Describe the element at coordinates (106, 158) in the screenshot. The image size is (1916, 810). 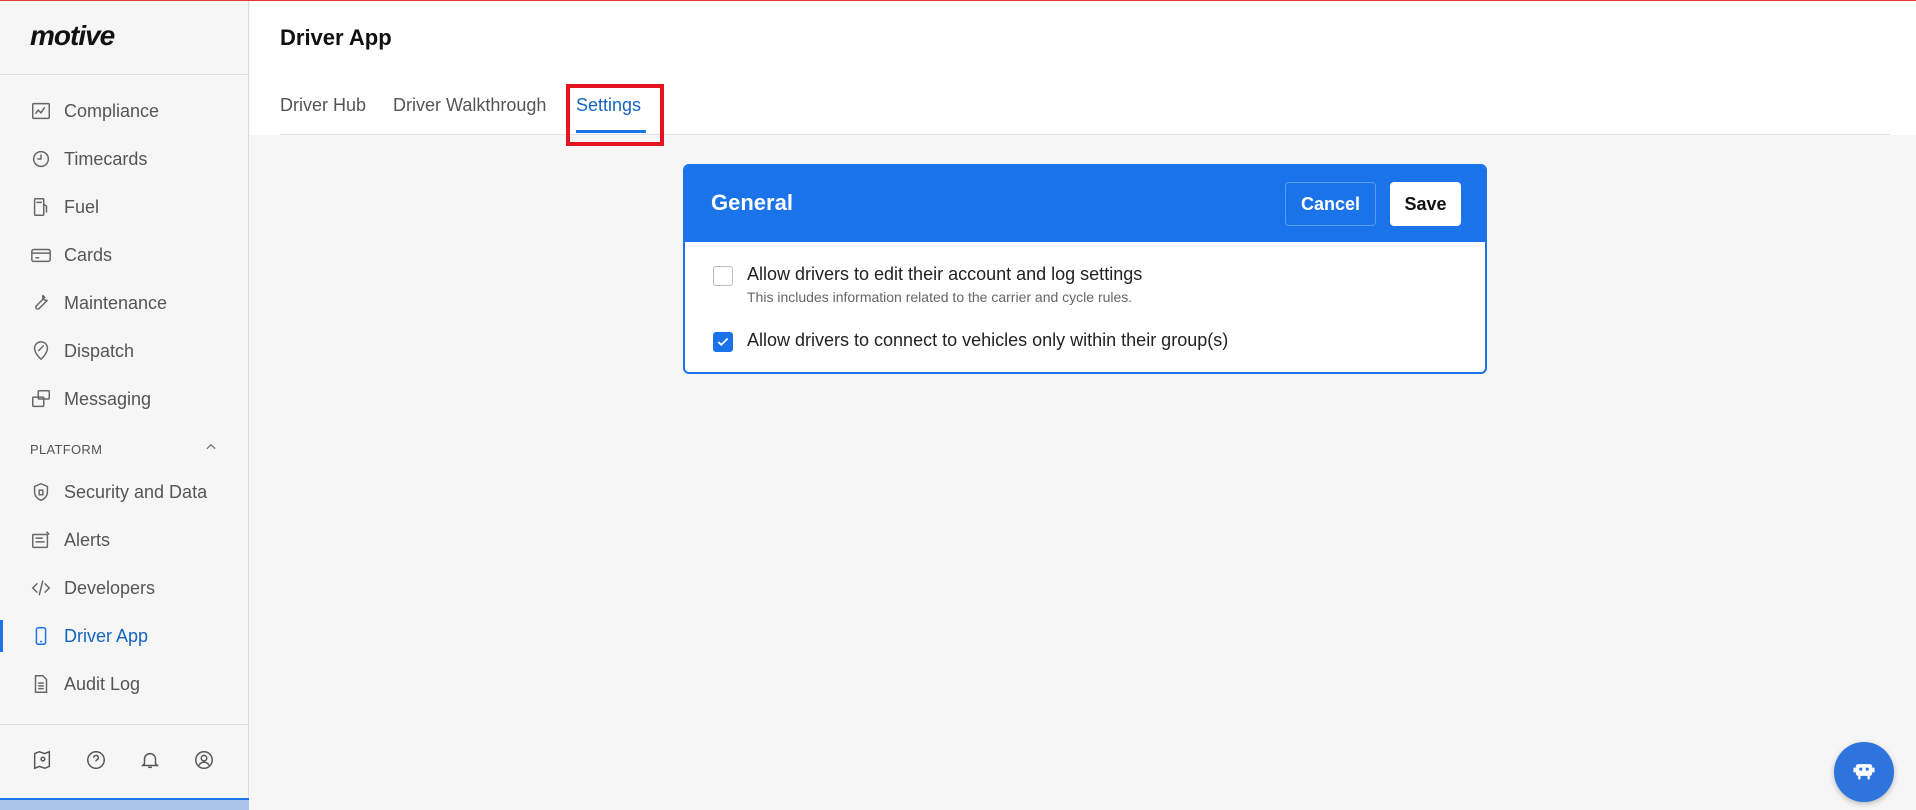
I see `sidebar-item-label: Timecards` at that location.